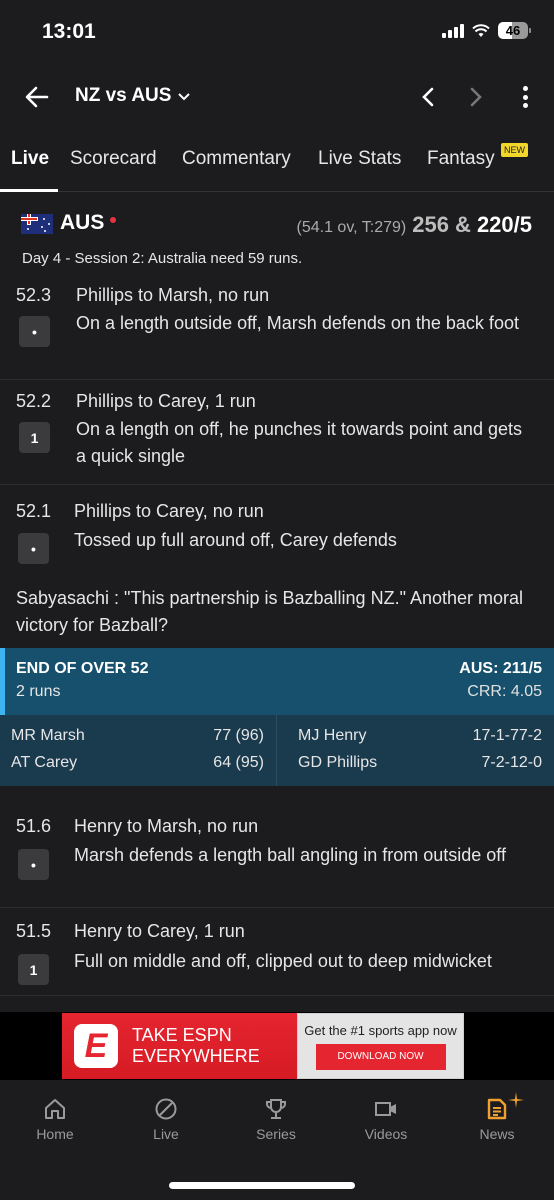  Describe the element at coordinates (196, 1056) in the screenshot. I see `ad-headline-line-2: EVERYWHERE` at that location.